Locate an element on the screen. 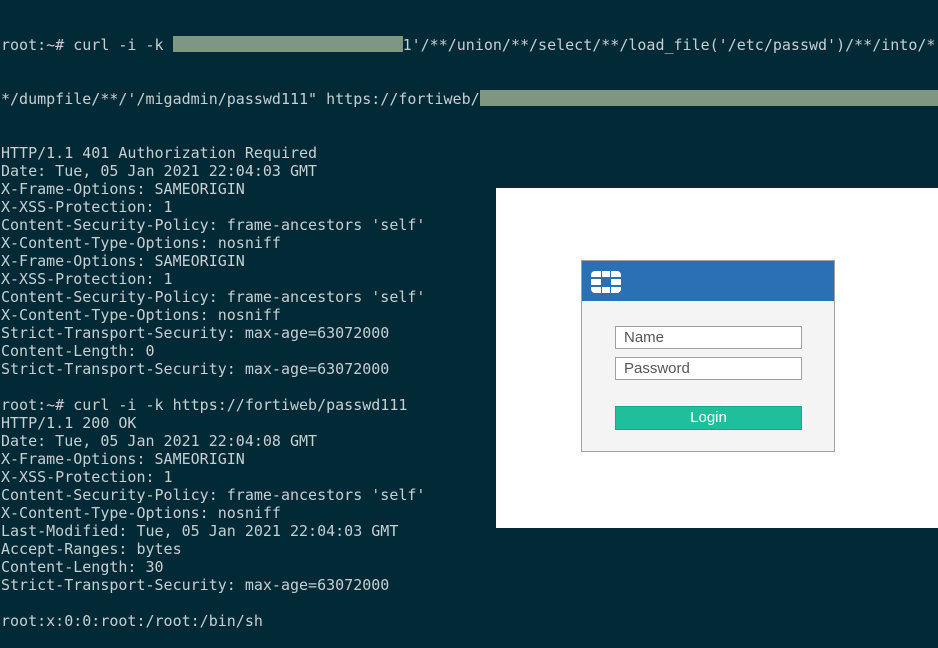 This screenshot has height=648, width=938. login-box: Name Password Login is located at coordinates (708, 356).